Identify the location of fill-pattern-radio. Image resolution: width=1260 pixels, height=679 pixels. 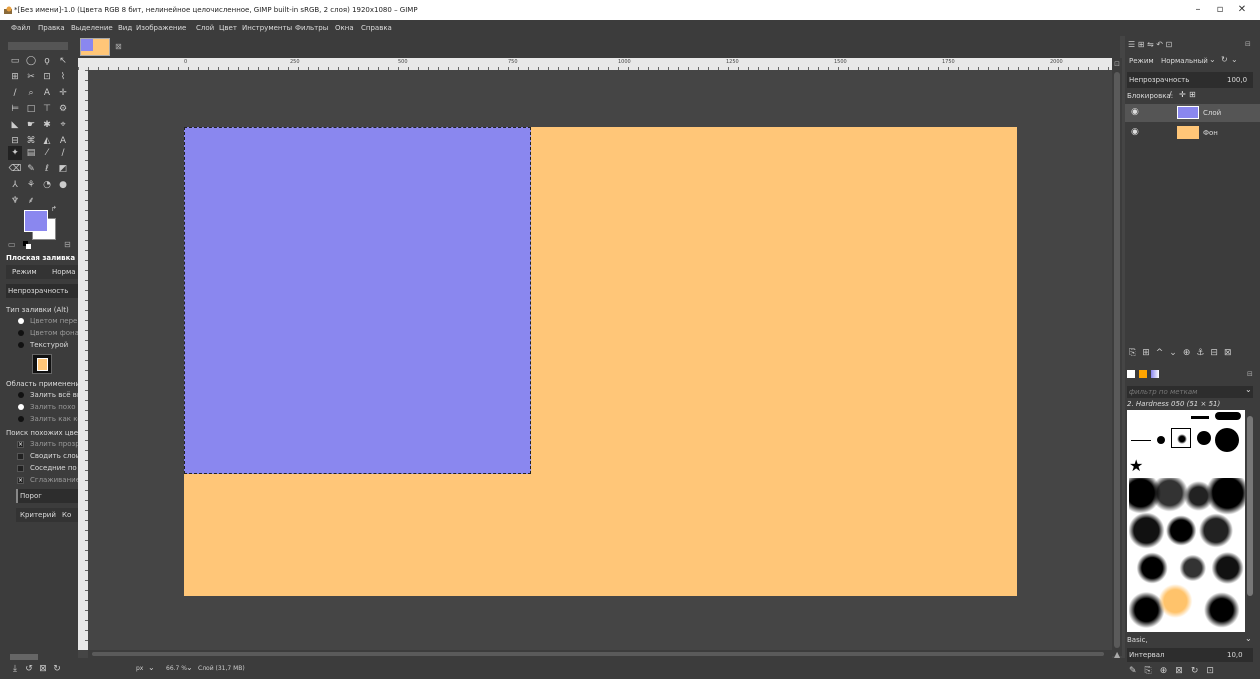
(21, 345).